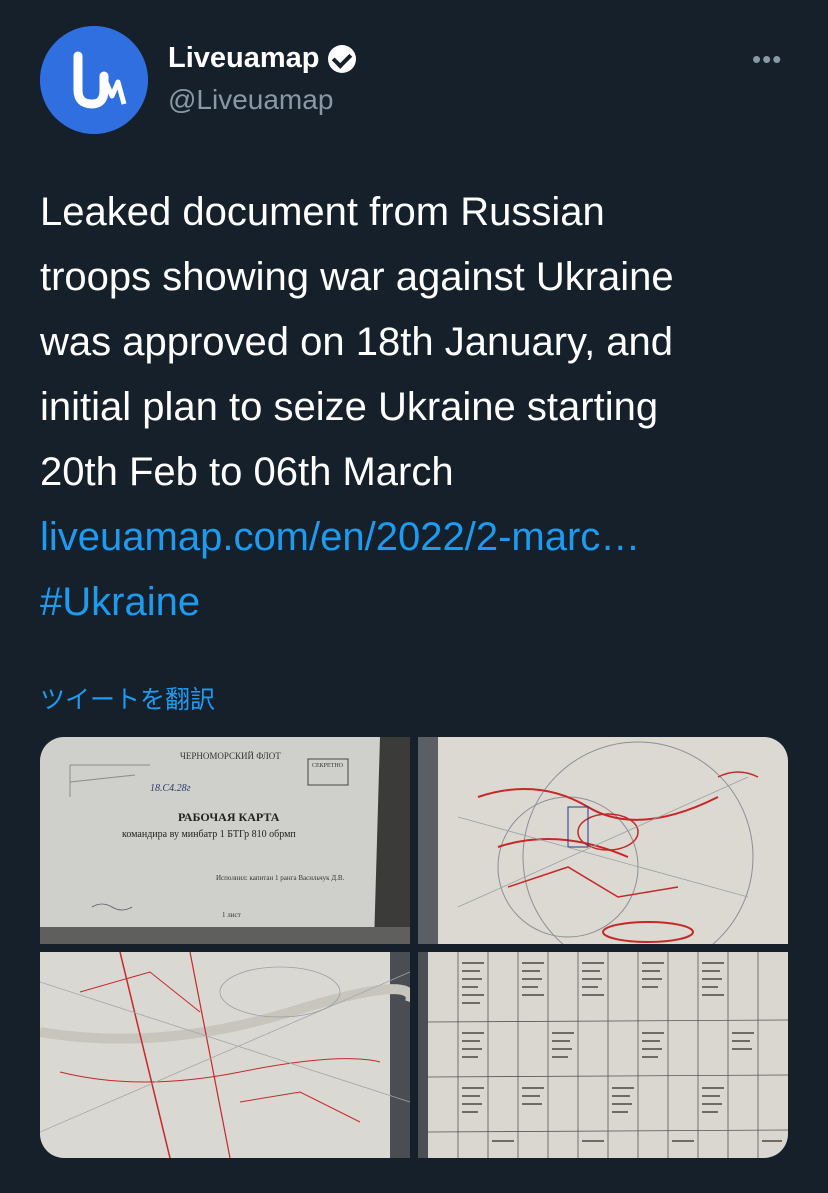 This screenshot has width=828, height=1193. What do you see at coordinates (250, 100) in the screenshot?
I see `handle: @Liveuamap` at bounding box center [250, 100].